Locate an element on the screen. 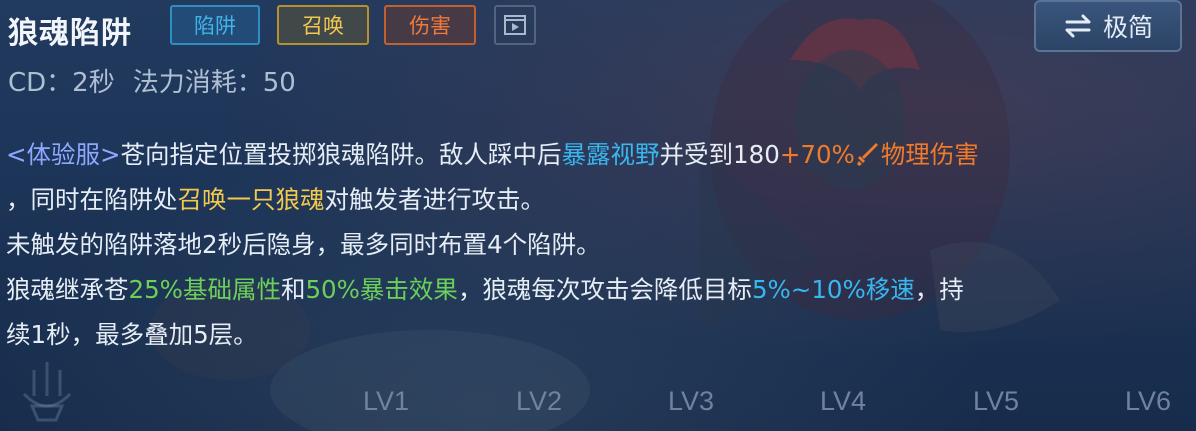 The width and height of the screenshot is (1196, 431). description-text: 对触发者进行攻击。 is located at coordinates (435, 199).